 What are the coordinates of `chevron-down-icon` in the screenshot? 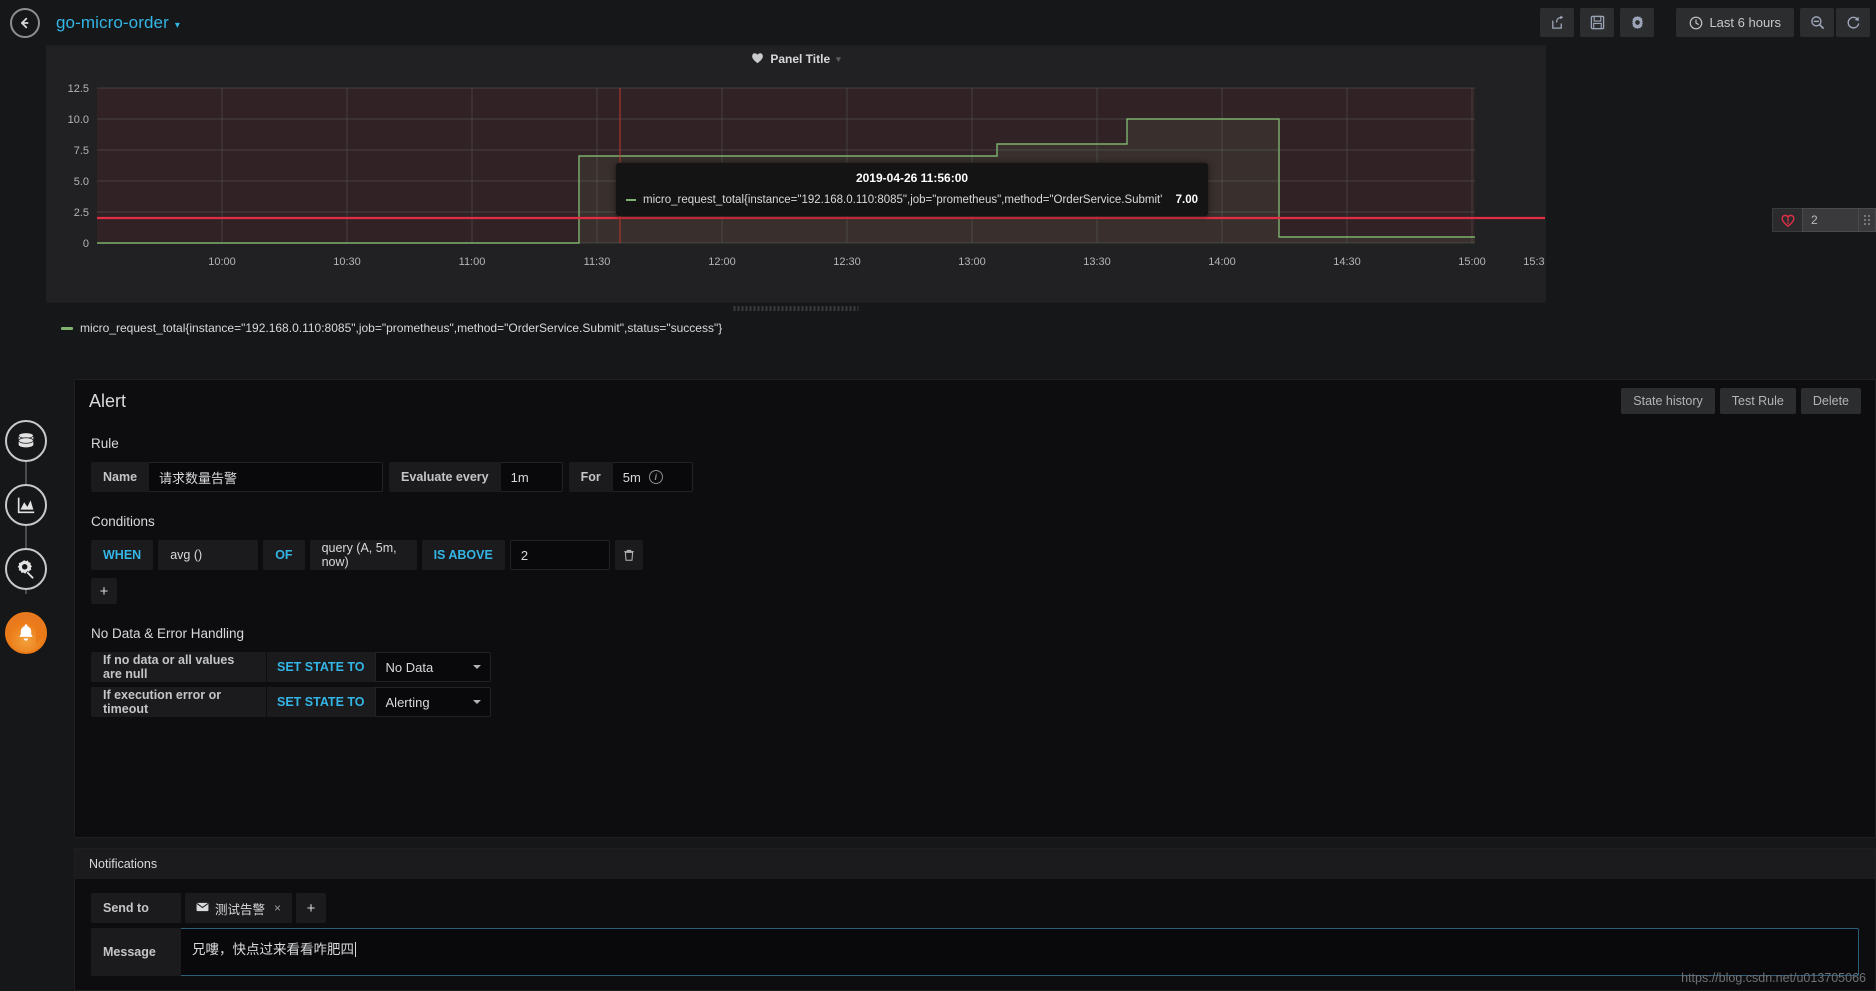 It's located at (476, 669).